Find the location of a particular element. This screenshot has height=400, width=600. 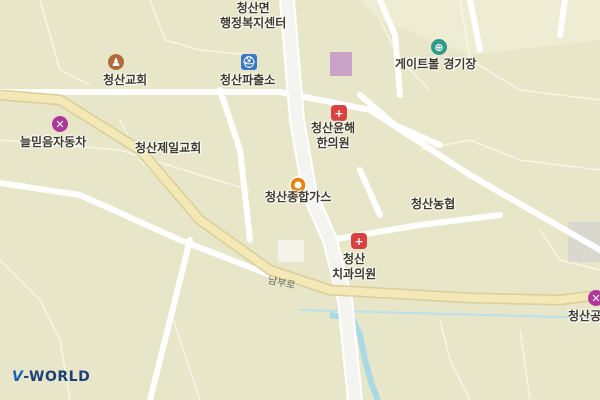

vworld-logo: V-WORLD is located at coordinates (51, 377).